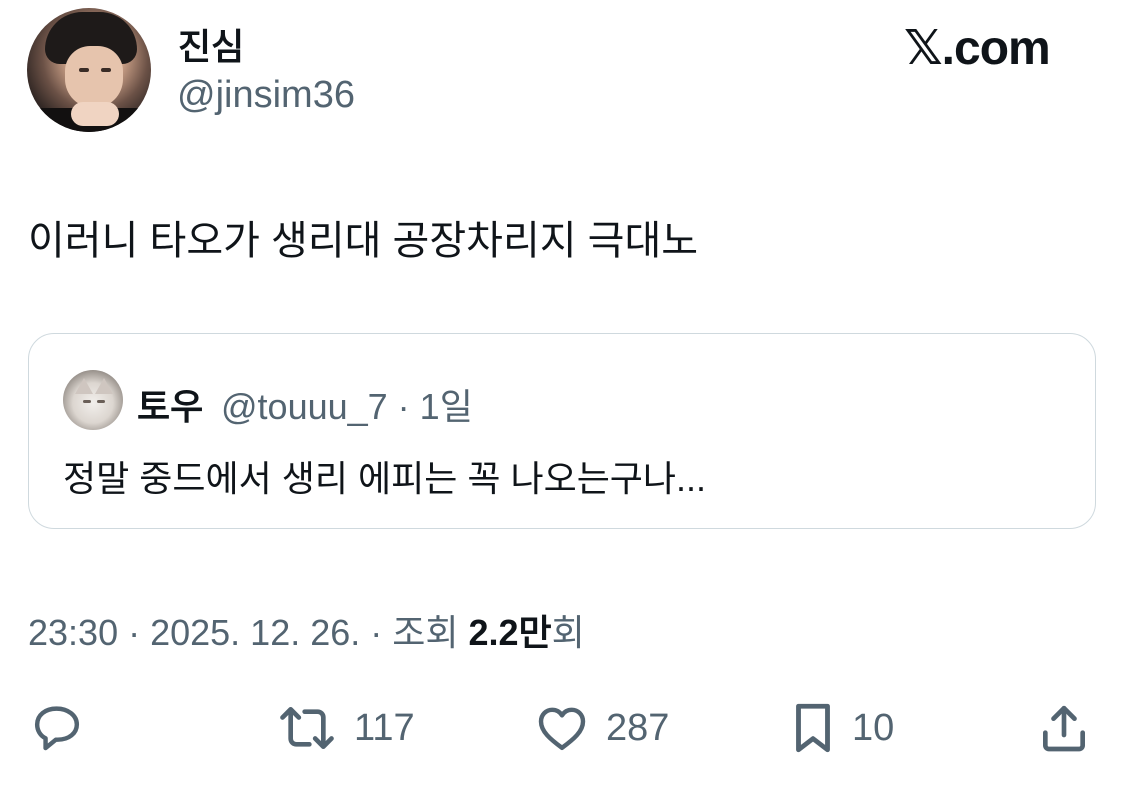 The width and height of the screenshot is (1125, 802). I want to click on retweet-button: 117, so click(344, 728).